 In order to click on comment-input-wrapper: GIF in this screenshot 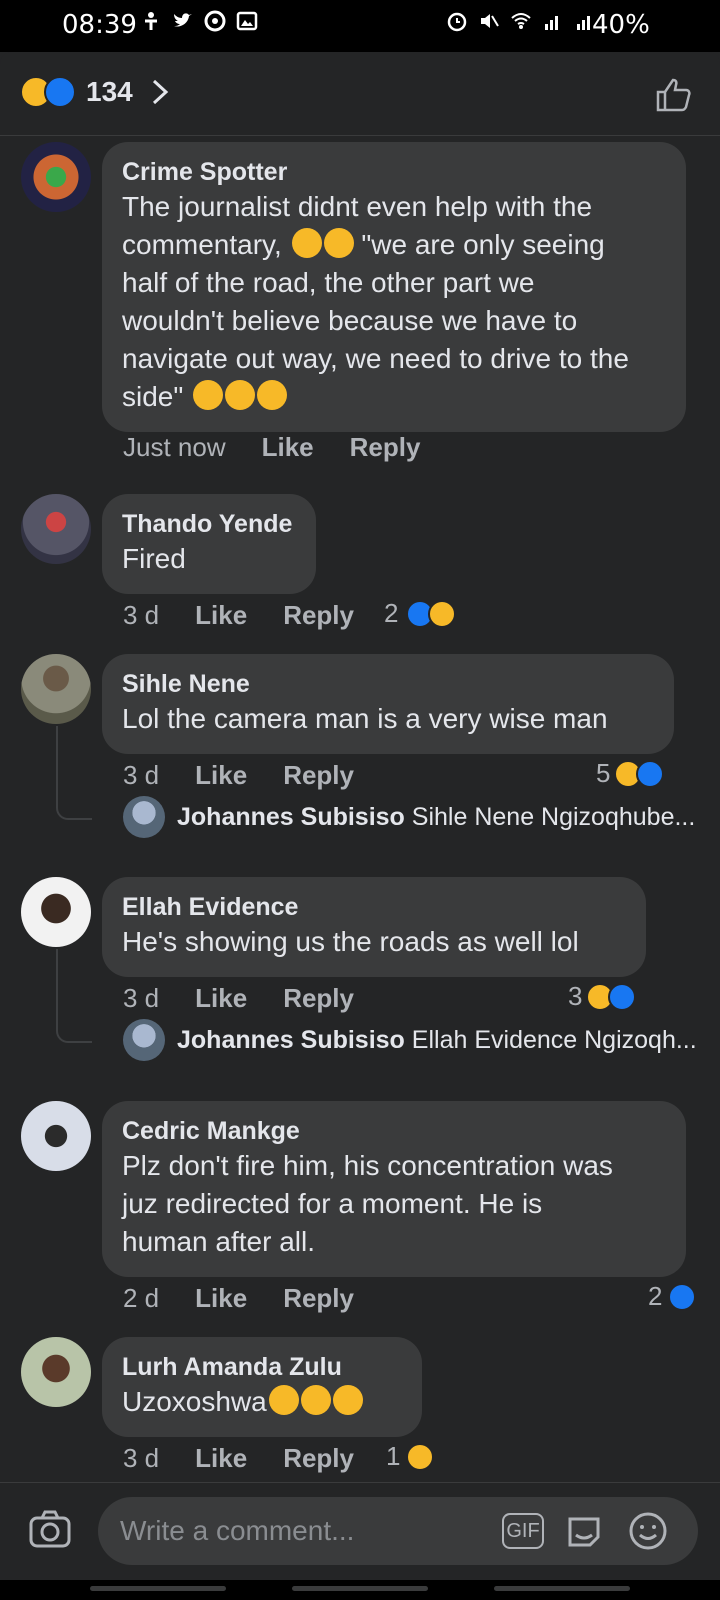, I will do `click(398, 1531)`.